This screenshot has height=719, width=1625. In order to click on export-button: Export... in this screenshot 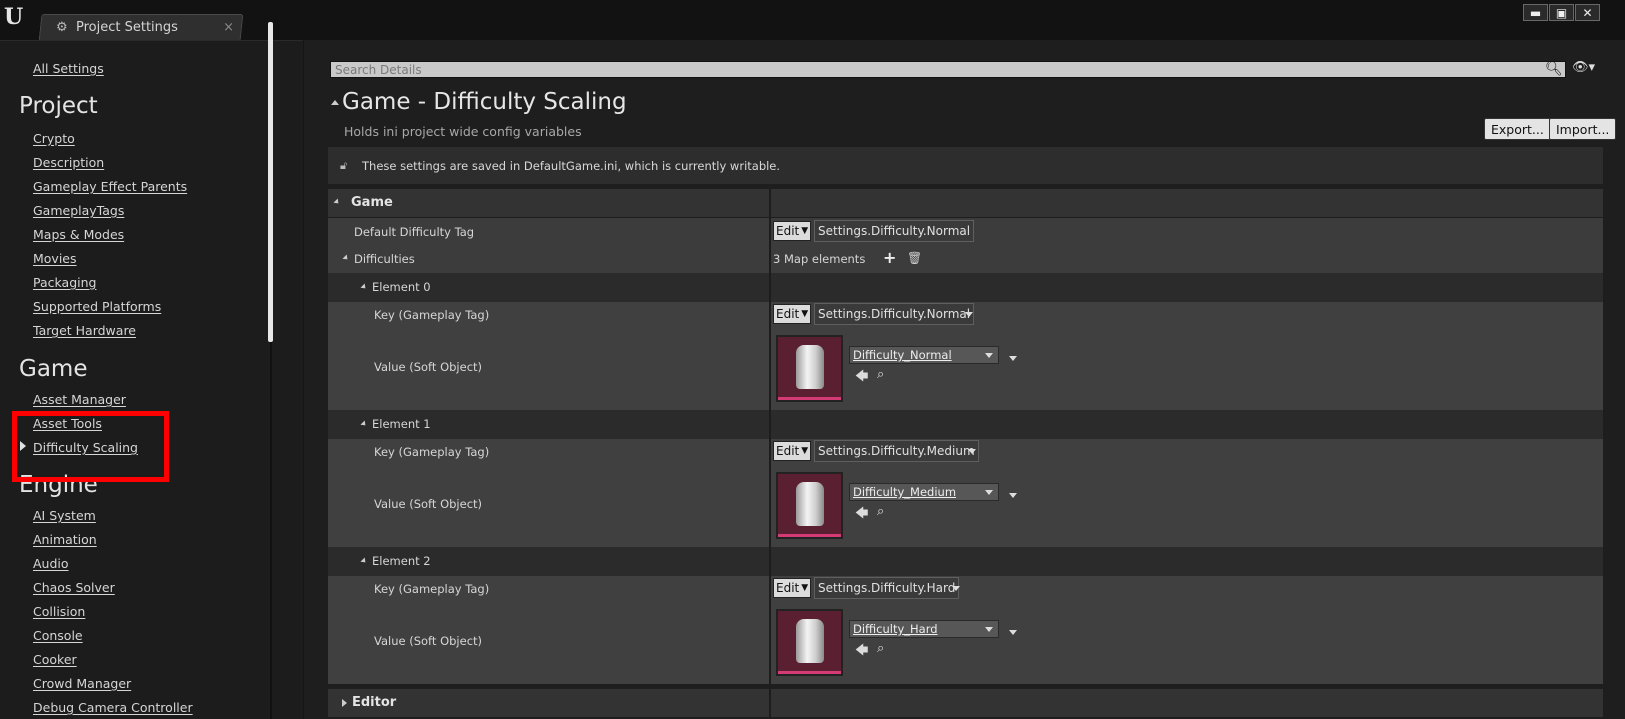, I will do `click(1517, 129)`.